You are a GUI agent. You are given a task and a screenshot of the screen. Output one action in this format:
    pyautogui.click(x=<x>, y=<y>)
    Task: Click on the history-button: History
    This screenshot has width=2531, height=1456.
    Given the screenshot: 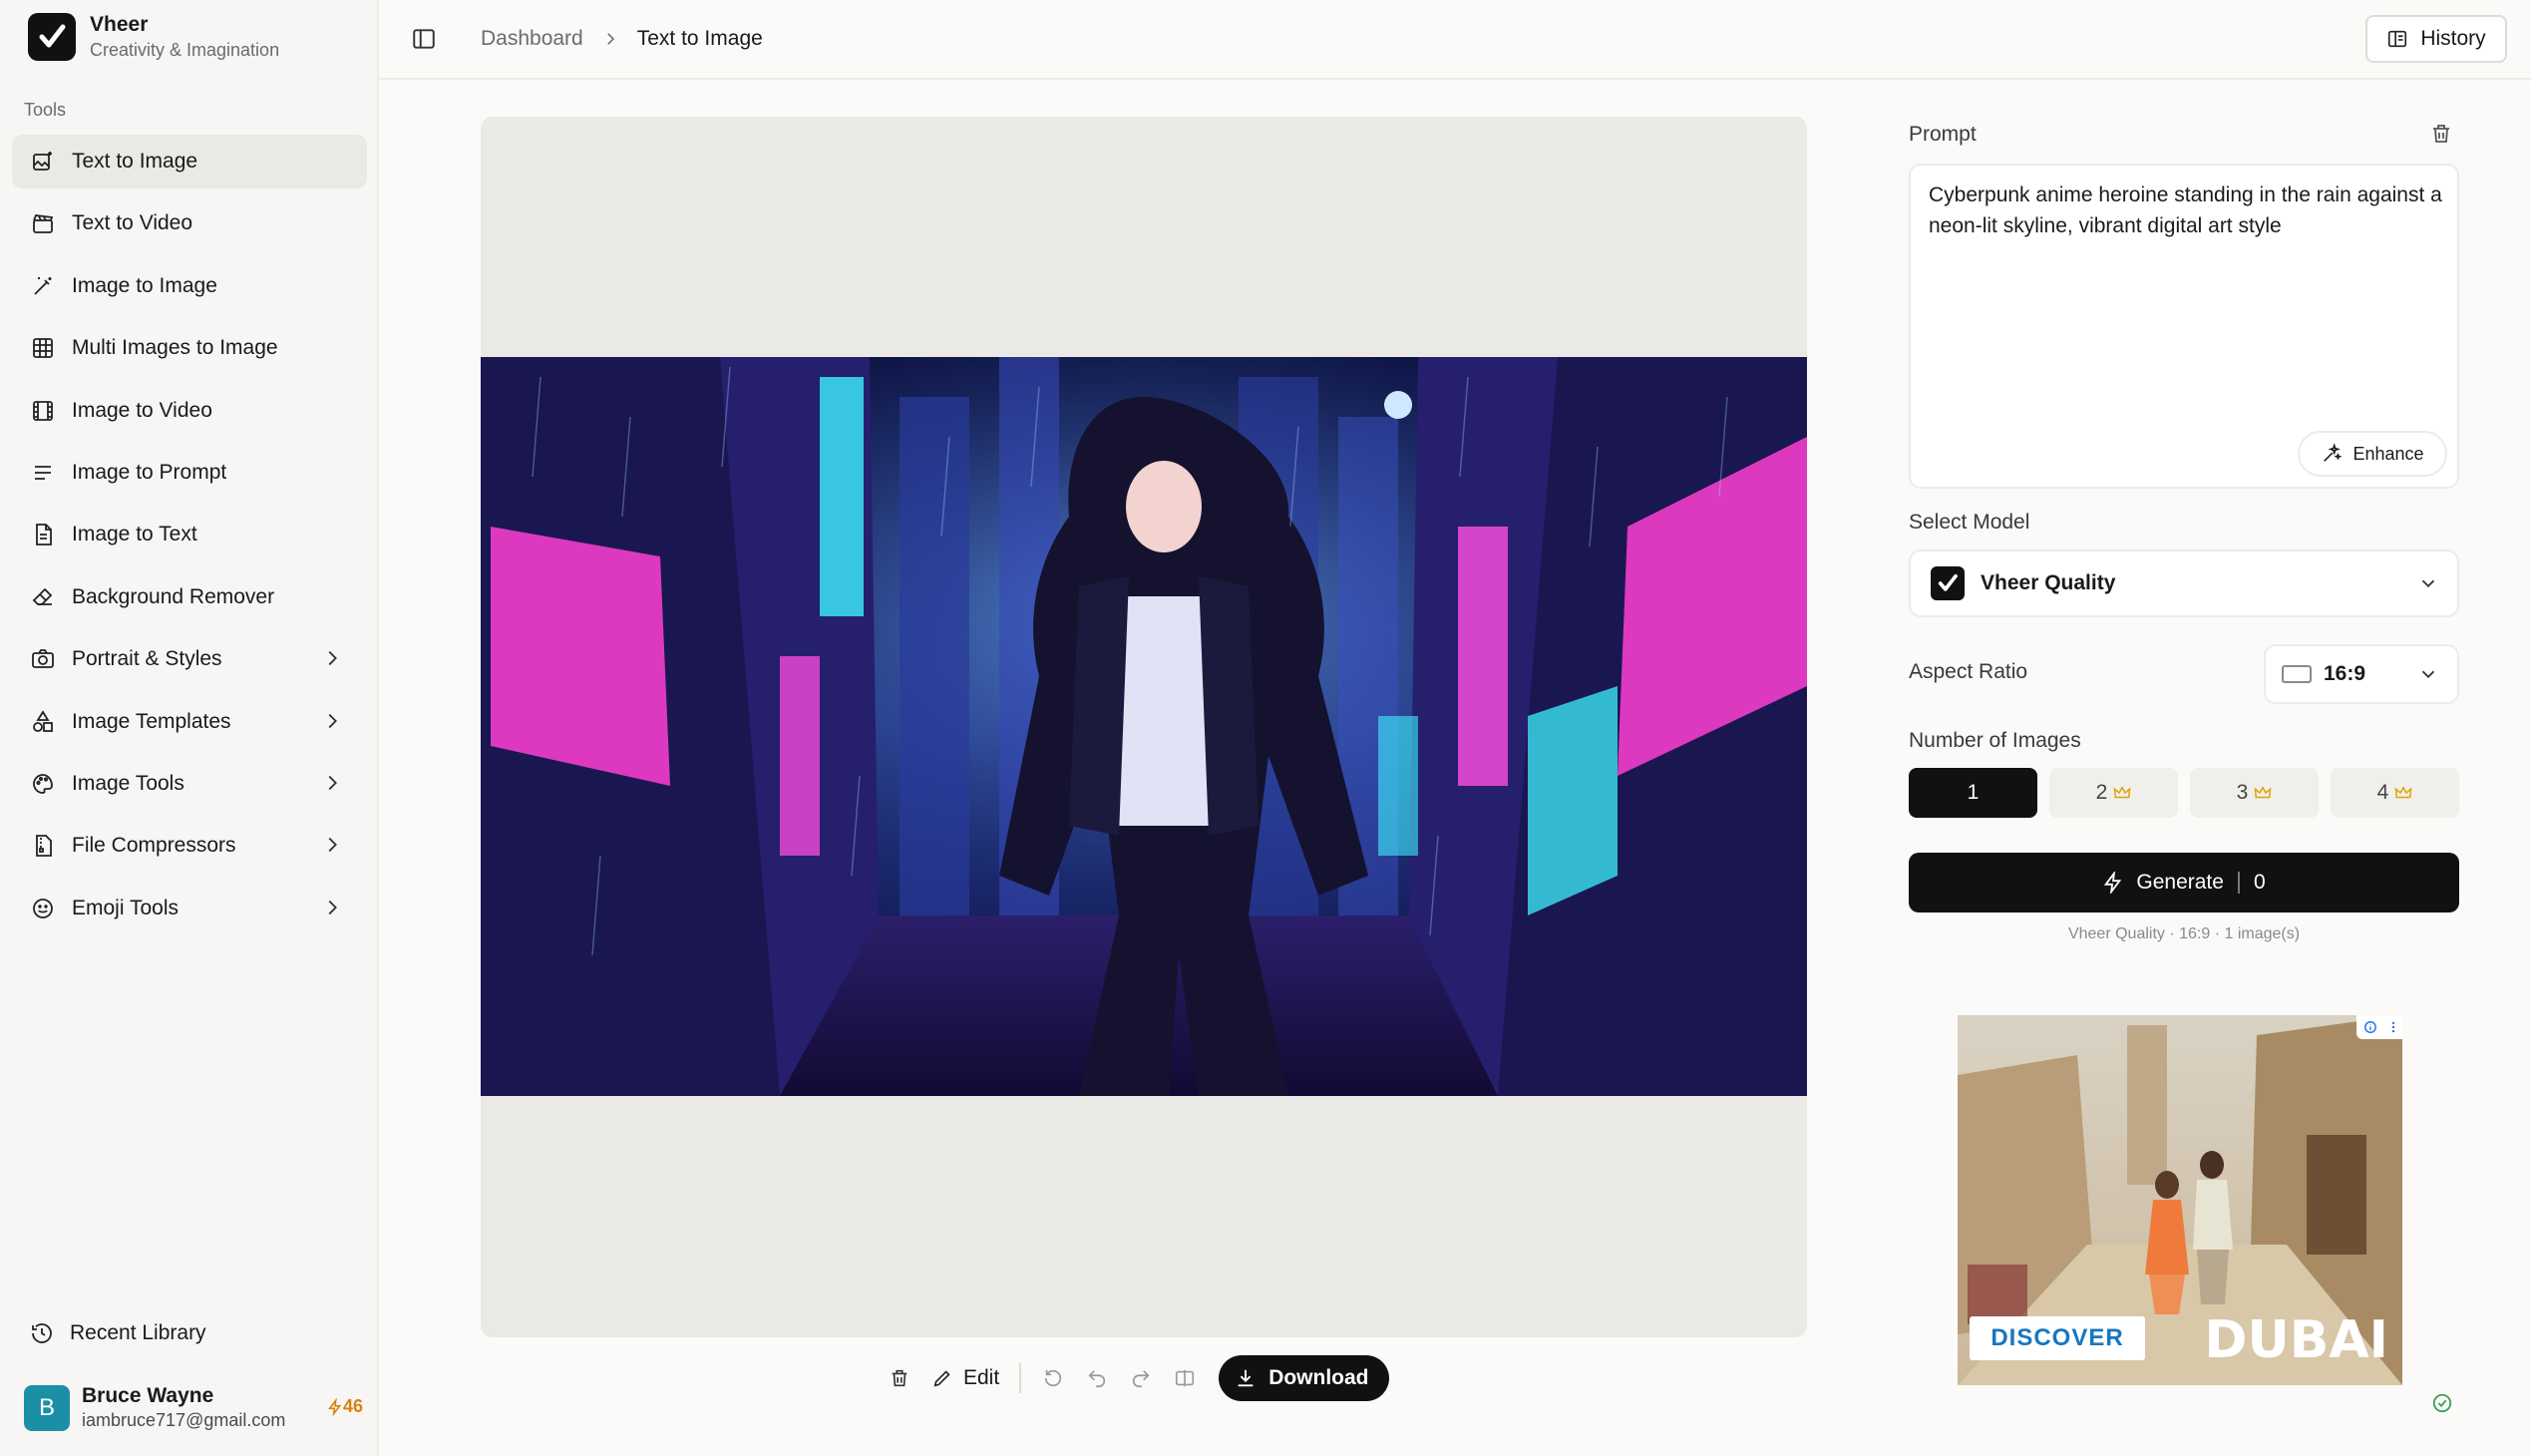 What is the action you would take?
    pyautogui.click(x=2436, y=39)
    